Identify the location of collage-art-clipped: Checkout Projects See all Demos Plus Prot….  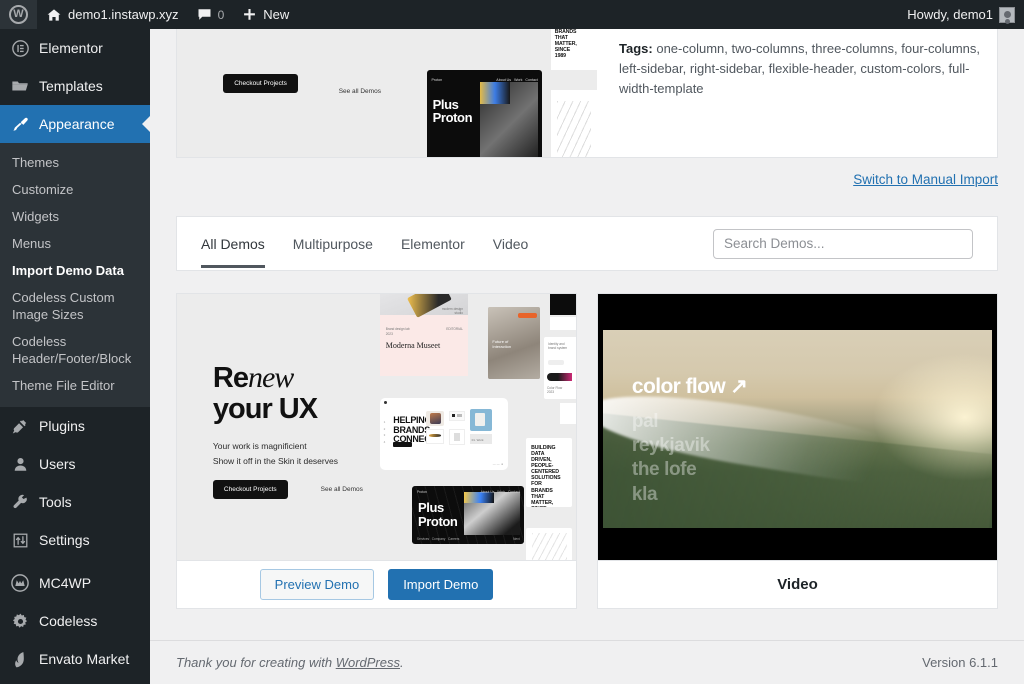
(387, 93).